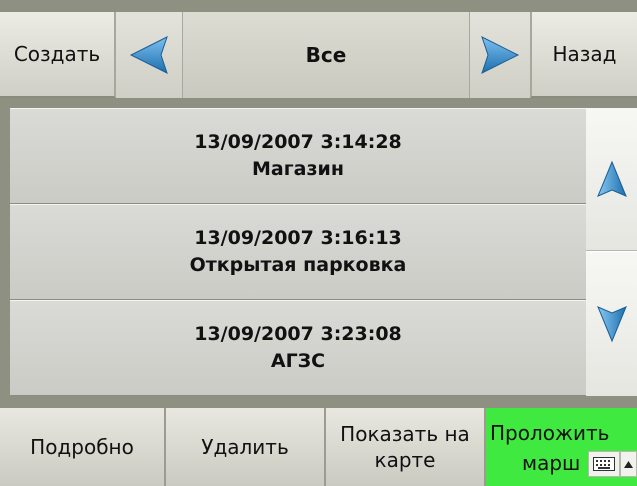 This screenshot has width=637, height=486. I want to click on next-filter-button, so click(500, 55).